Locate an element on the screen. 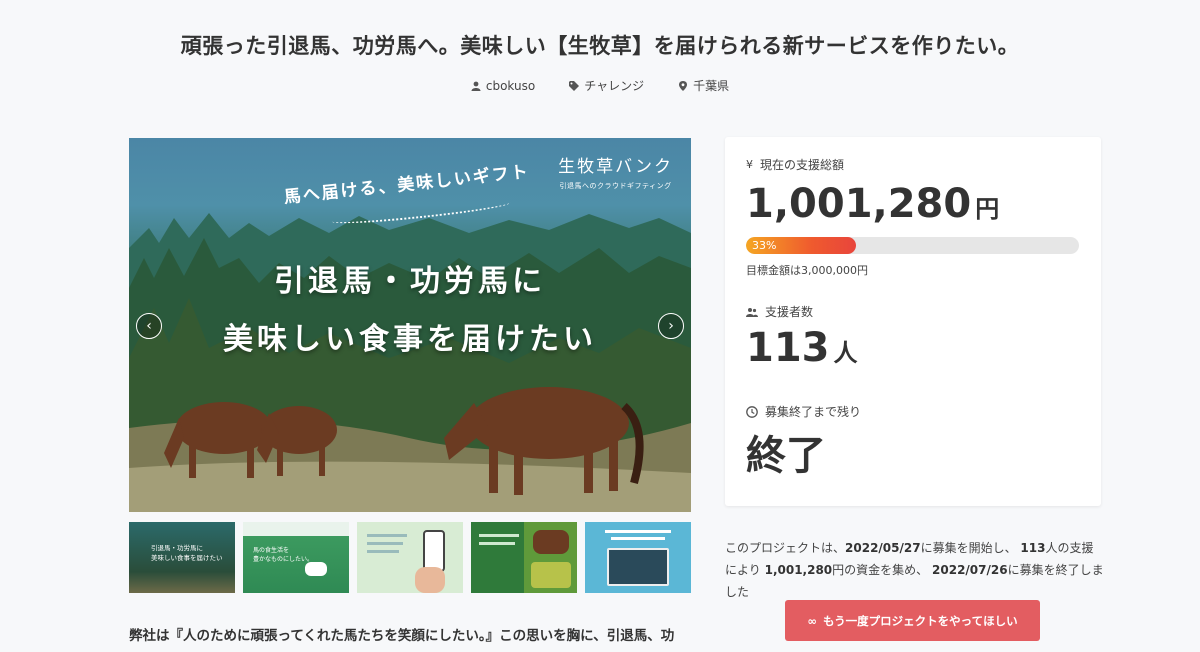 The height and width of the screenshot is (652, 1200). remaining-value: 終了 is located at coordinates (786, 456).